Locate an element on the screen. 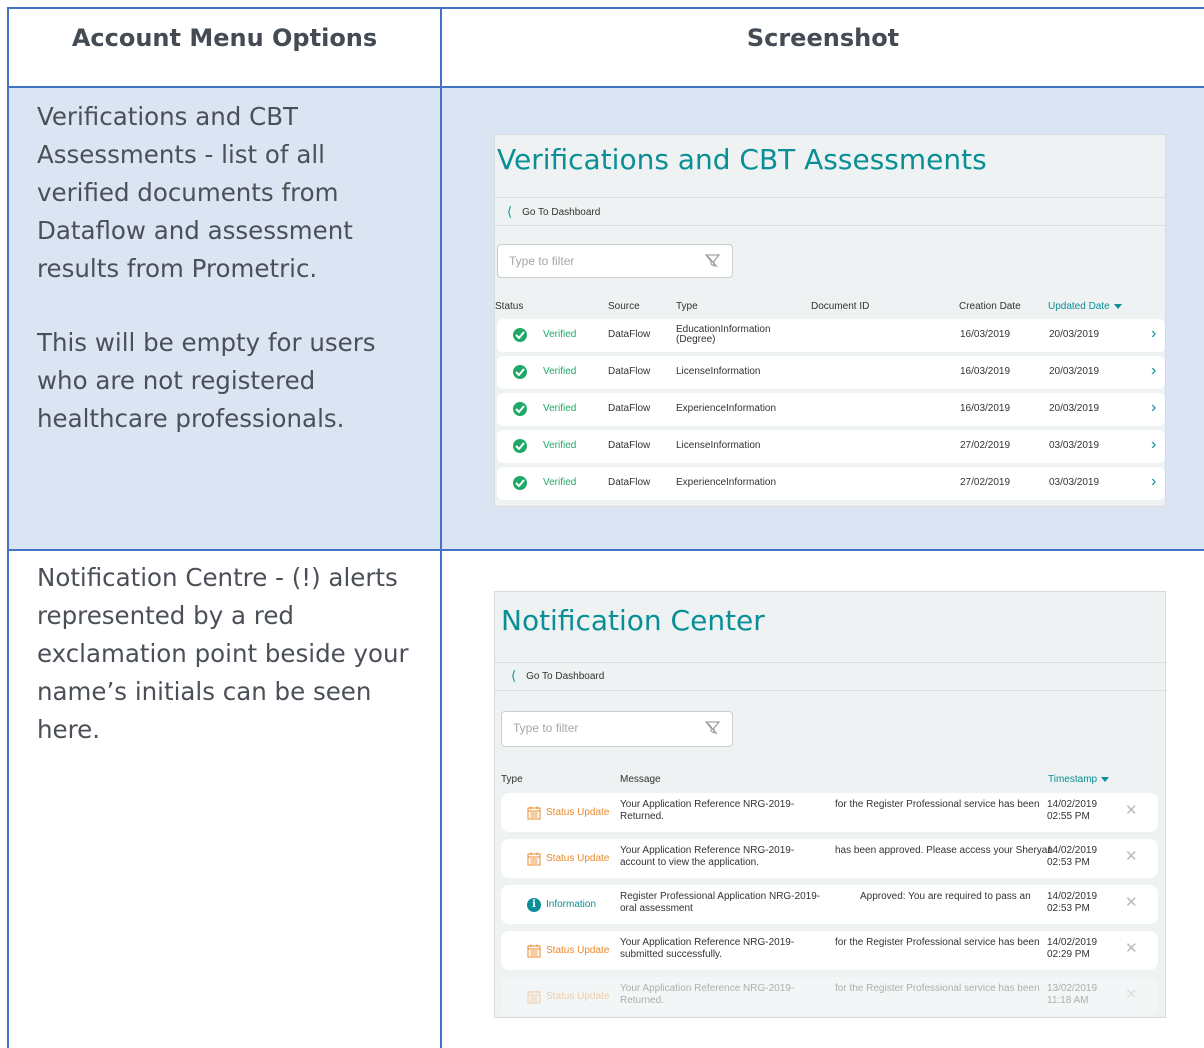  message-continuation: Approved: You are required to pass an is located at coordinates (945, 896).